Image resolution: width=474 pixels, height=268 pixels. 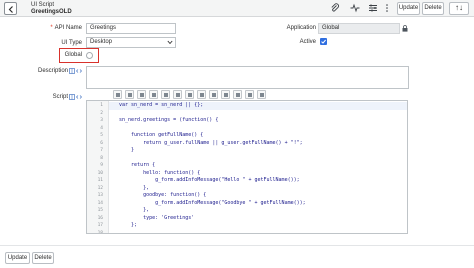 I want to click on find-previous-button, so click(x=189, y=94).